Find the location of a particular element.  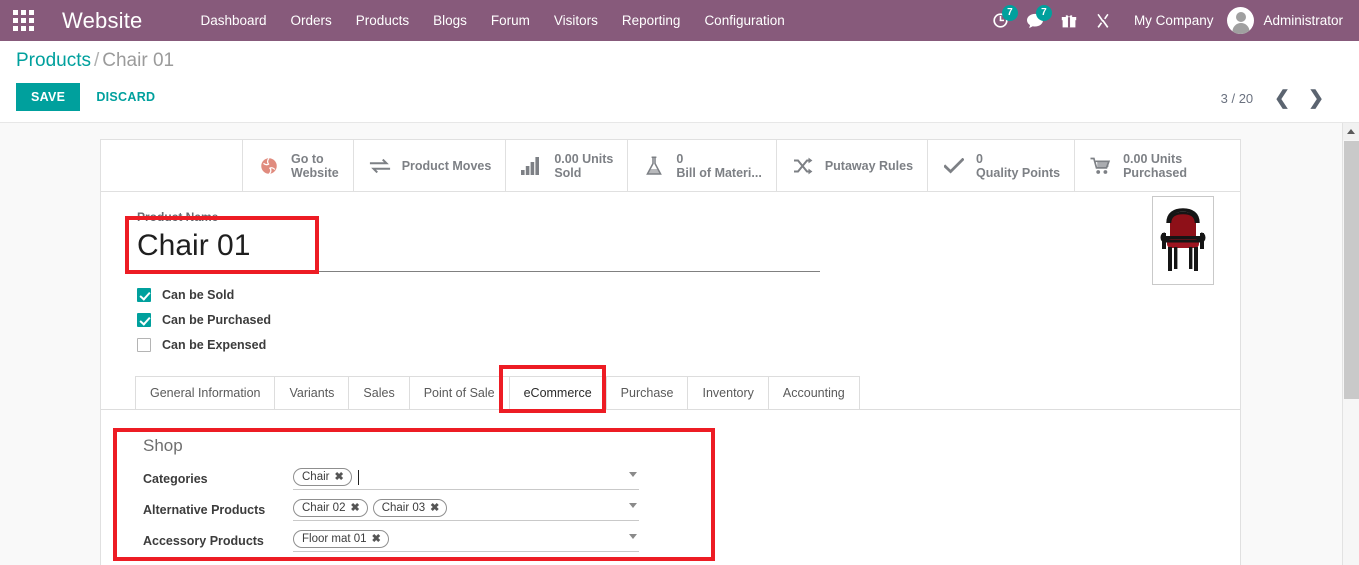

shopping-cart-icon is located at coordinates (1101, 166).